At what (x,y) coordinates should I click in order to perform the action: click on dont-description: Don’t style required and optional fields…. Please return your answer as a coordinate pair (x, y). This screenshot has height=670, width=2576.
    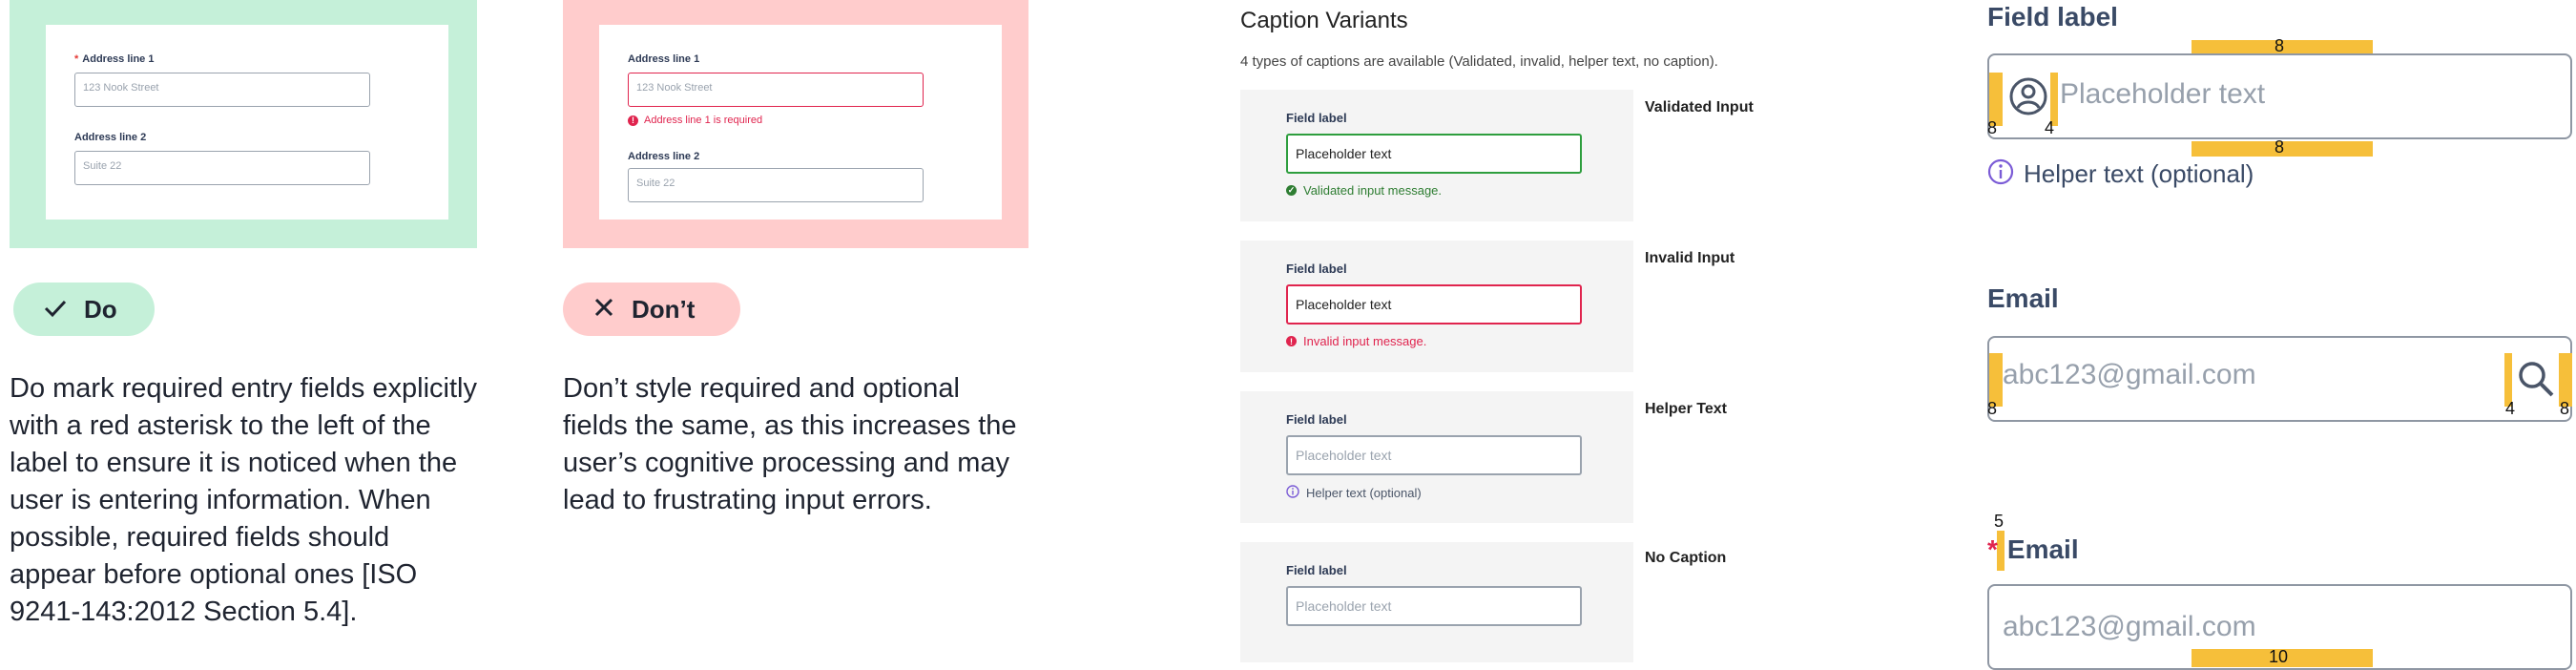
    Looking at the image, I should click on (790, 444).